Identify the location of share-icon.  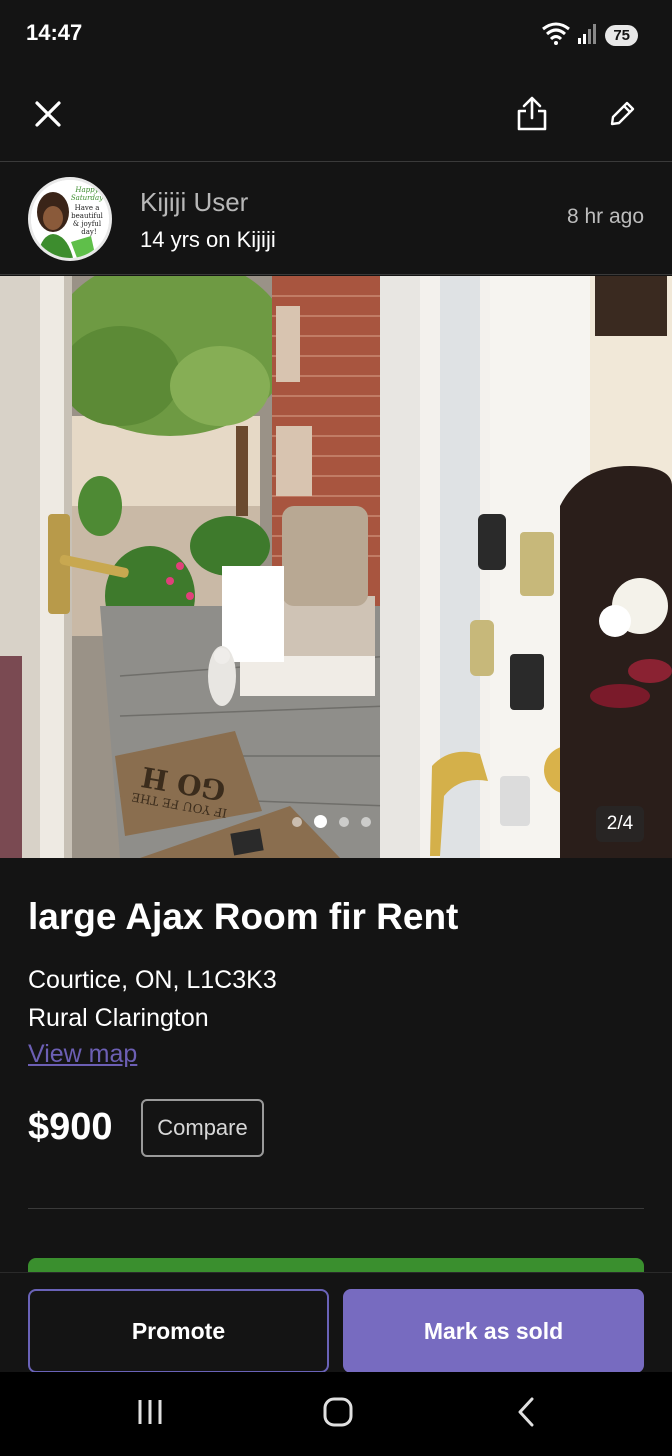
(532, 116).